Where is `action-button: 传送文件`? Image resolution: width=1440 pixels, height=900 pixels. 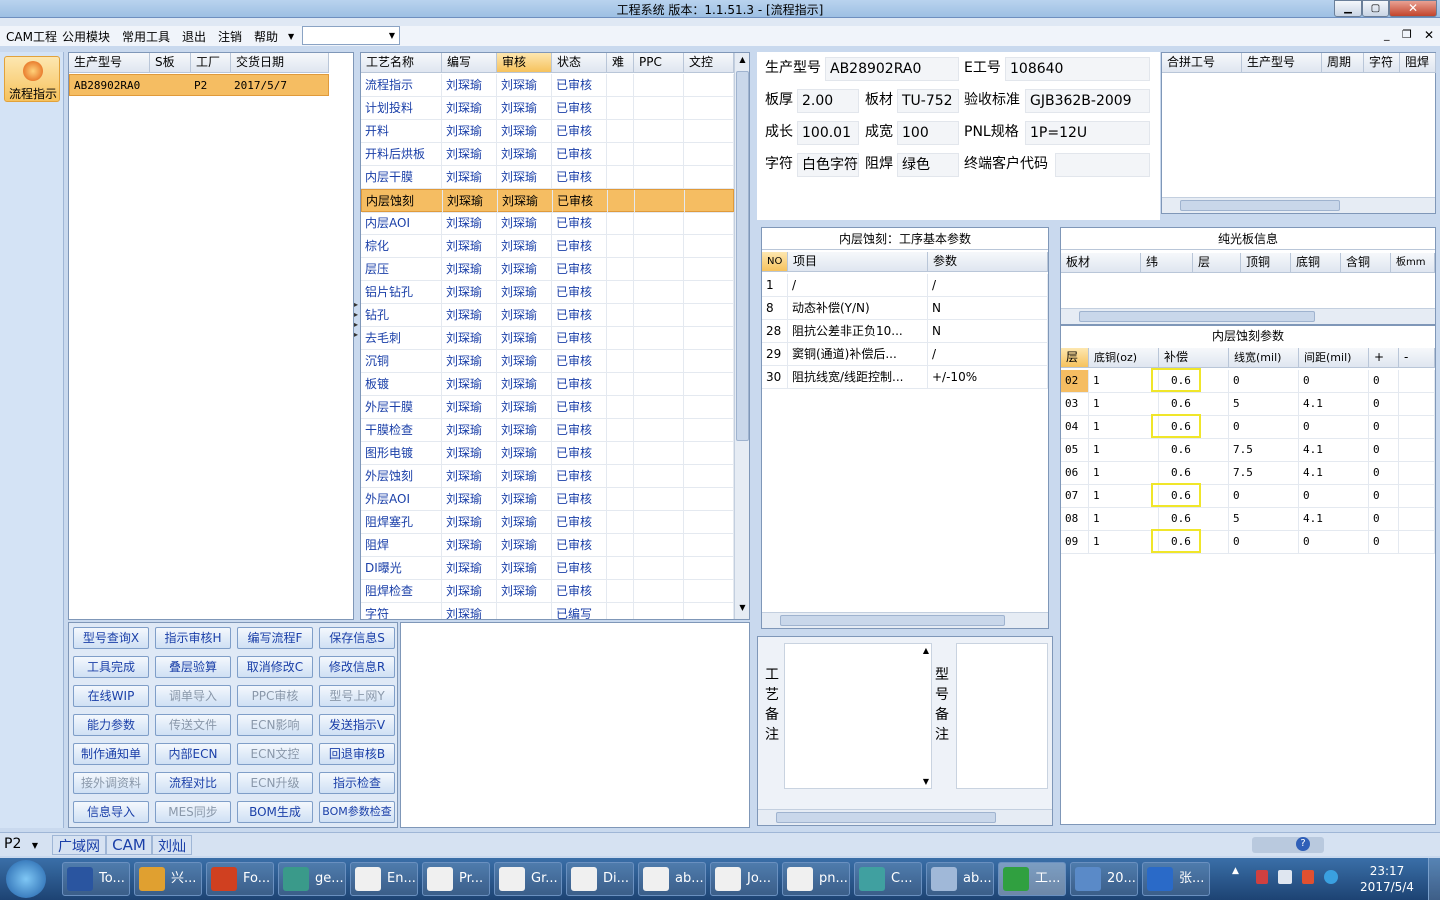 action-button: 传送文件 is located at coordinates (193, 725).